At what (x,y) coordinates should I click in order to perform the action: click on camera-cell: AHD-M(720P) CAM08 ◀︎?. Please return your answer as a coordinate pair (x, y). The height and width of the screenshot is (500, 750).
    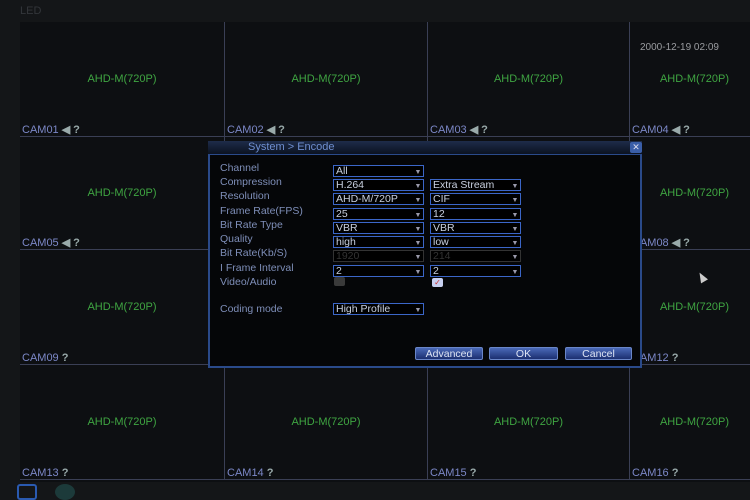
    Looking at the image, I should click on (690, 193).